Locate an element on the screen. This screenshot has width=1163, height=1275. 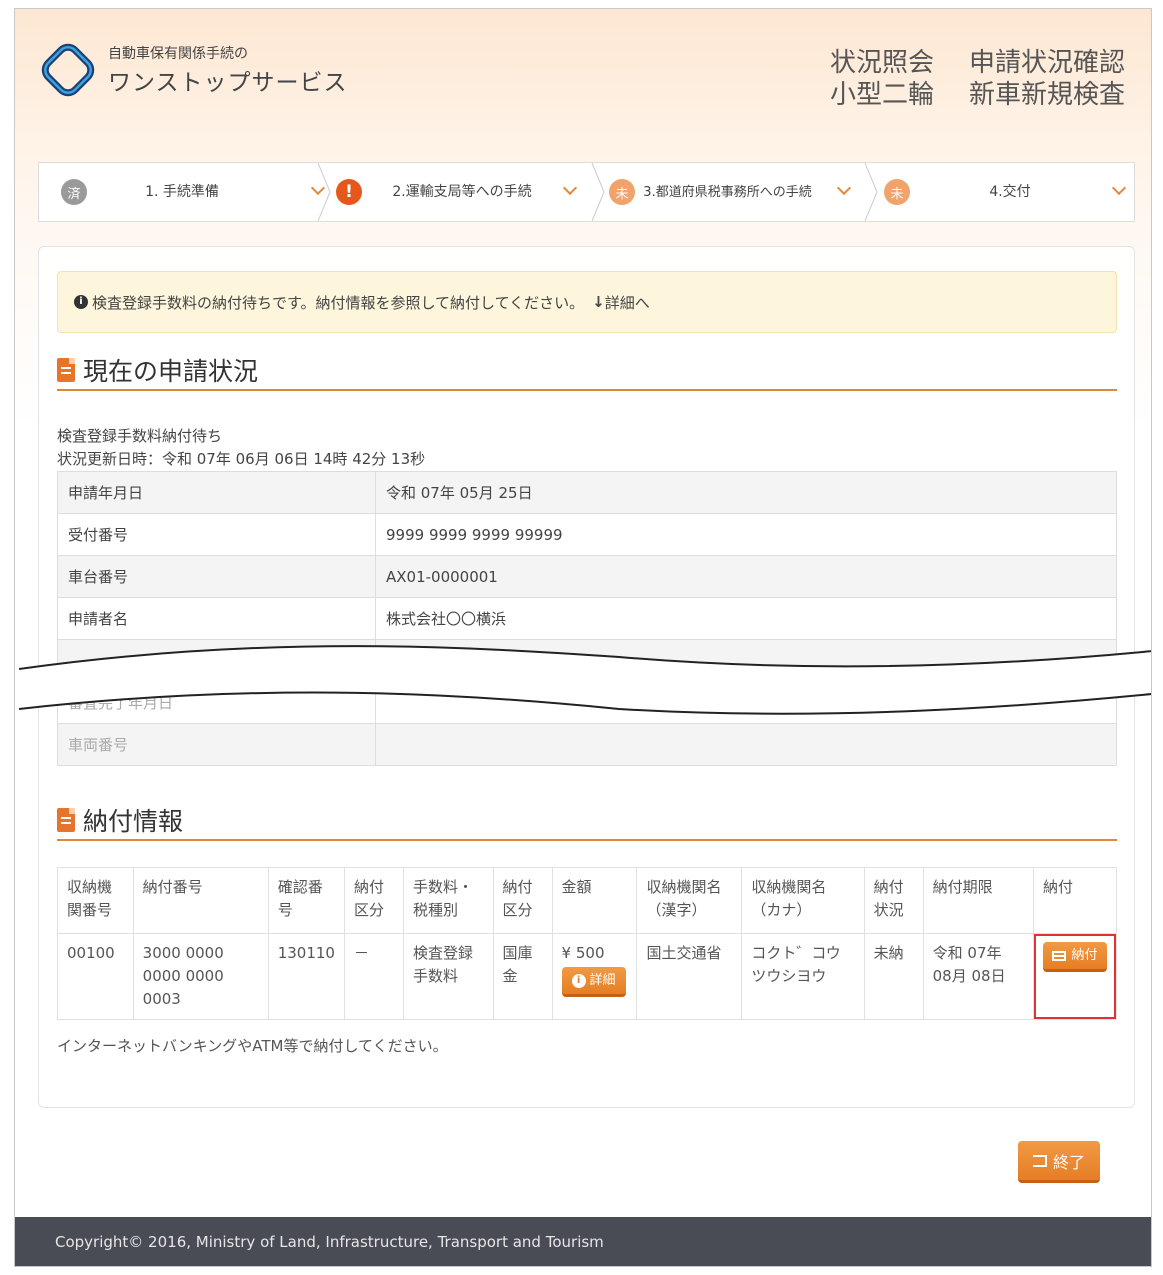
detail-button: i 詳細 is located at coordinates (593, 982).